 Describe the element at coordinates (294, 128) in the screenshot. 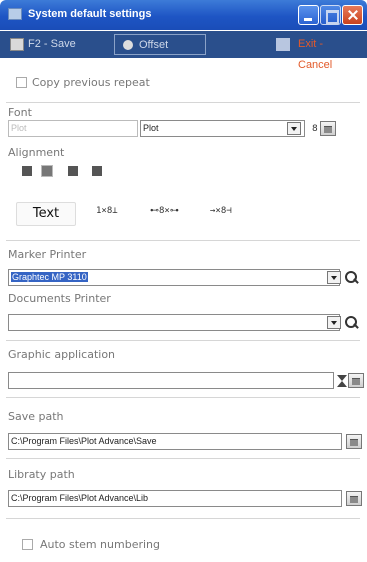

I see `font-family-dropdown-arrow` at that location.